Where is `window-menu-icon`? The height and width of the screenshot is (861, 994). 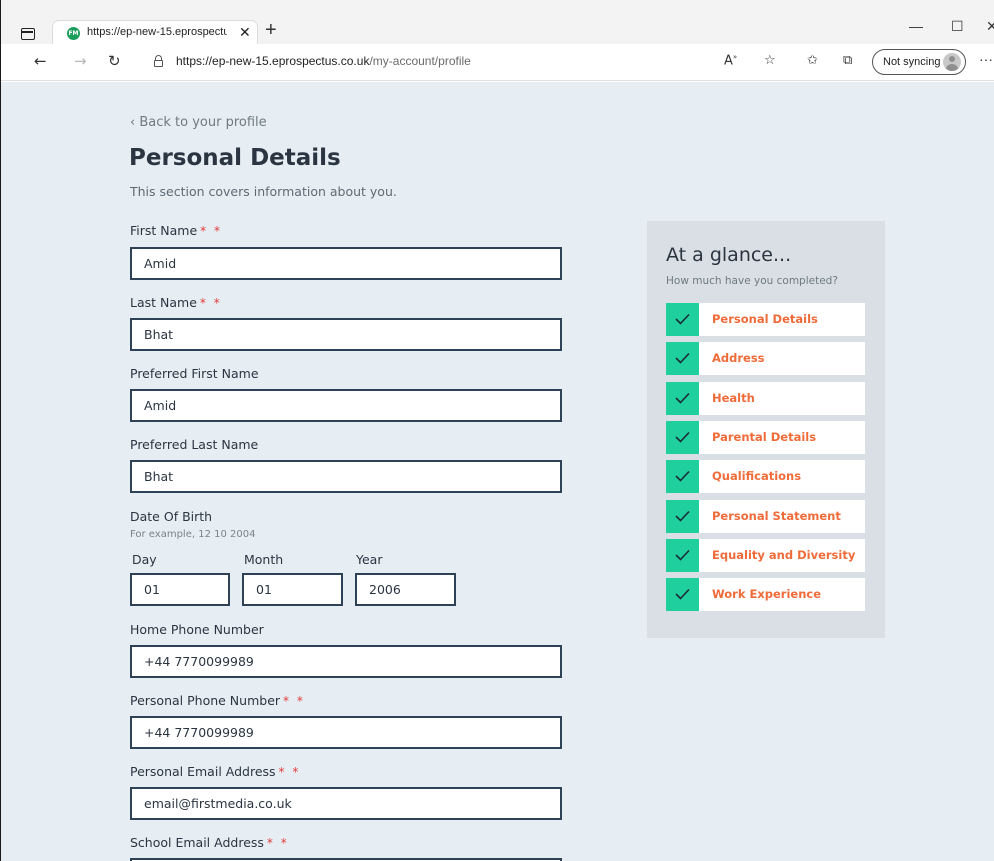 window-menu-icon is located at coordinates (28, 34).